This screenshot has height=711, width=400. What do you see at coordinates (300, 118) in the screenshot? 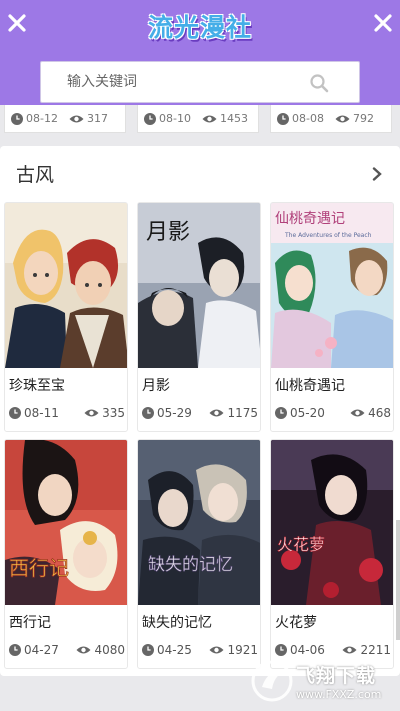
I see `prev-date: 08-08` at bounding box center [300, 118].